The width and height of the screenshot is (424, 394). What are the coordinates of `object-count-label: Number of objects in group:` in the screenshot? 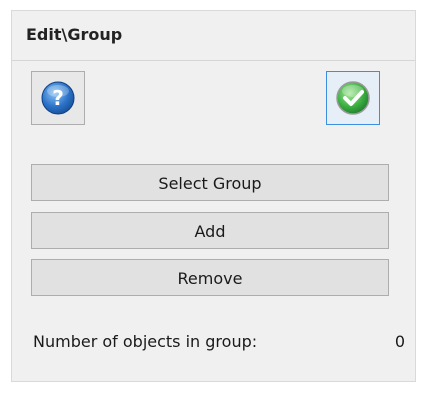 It's located at (145, 341).